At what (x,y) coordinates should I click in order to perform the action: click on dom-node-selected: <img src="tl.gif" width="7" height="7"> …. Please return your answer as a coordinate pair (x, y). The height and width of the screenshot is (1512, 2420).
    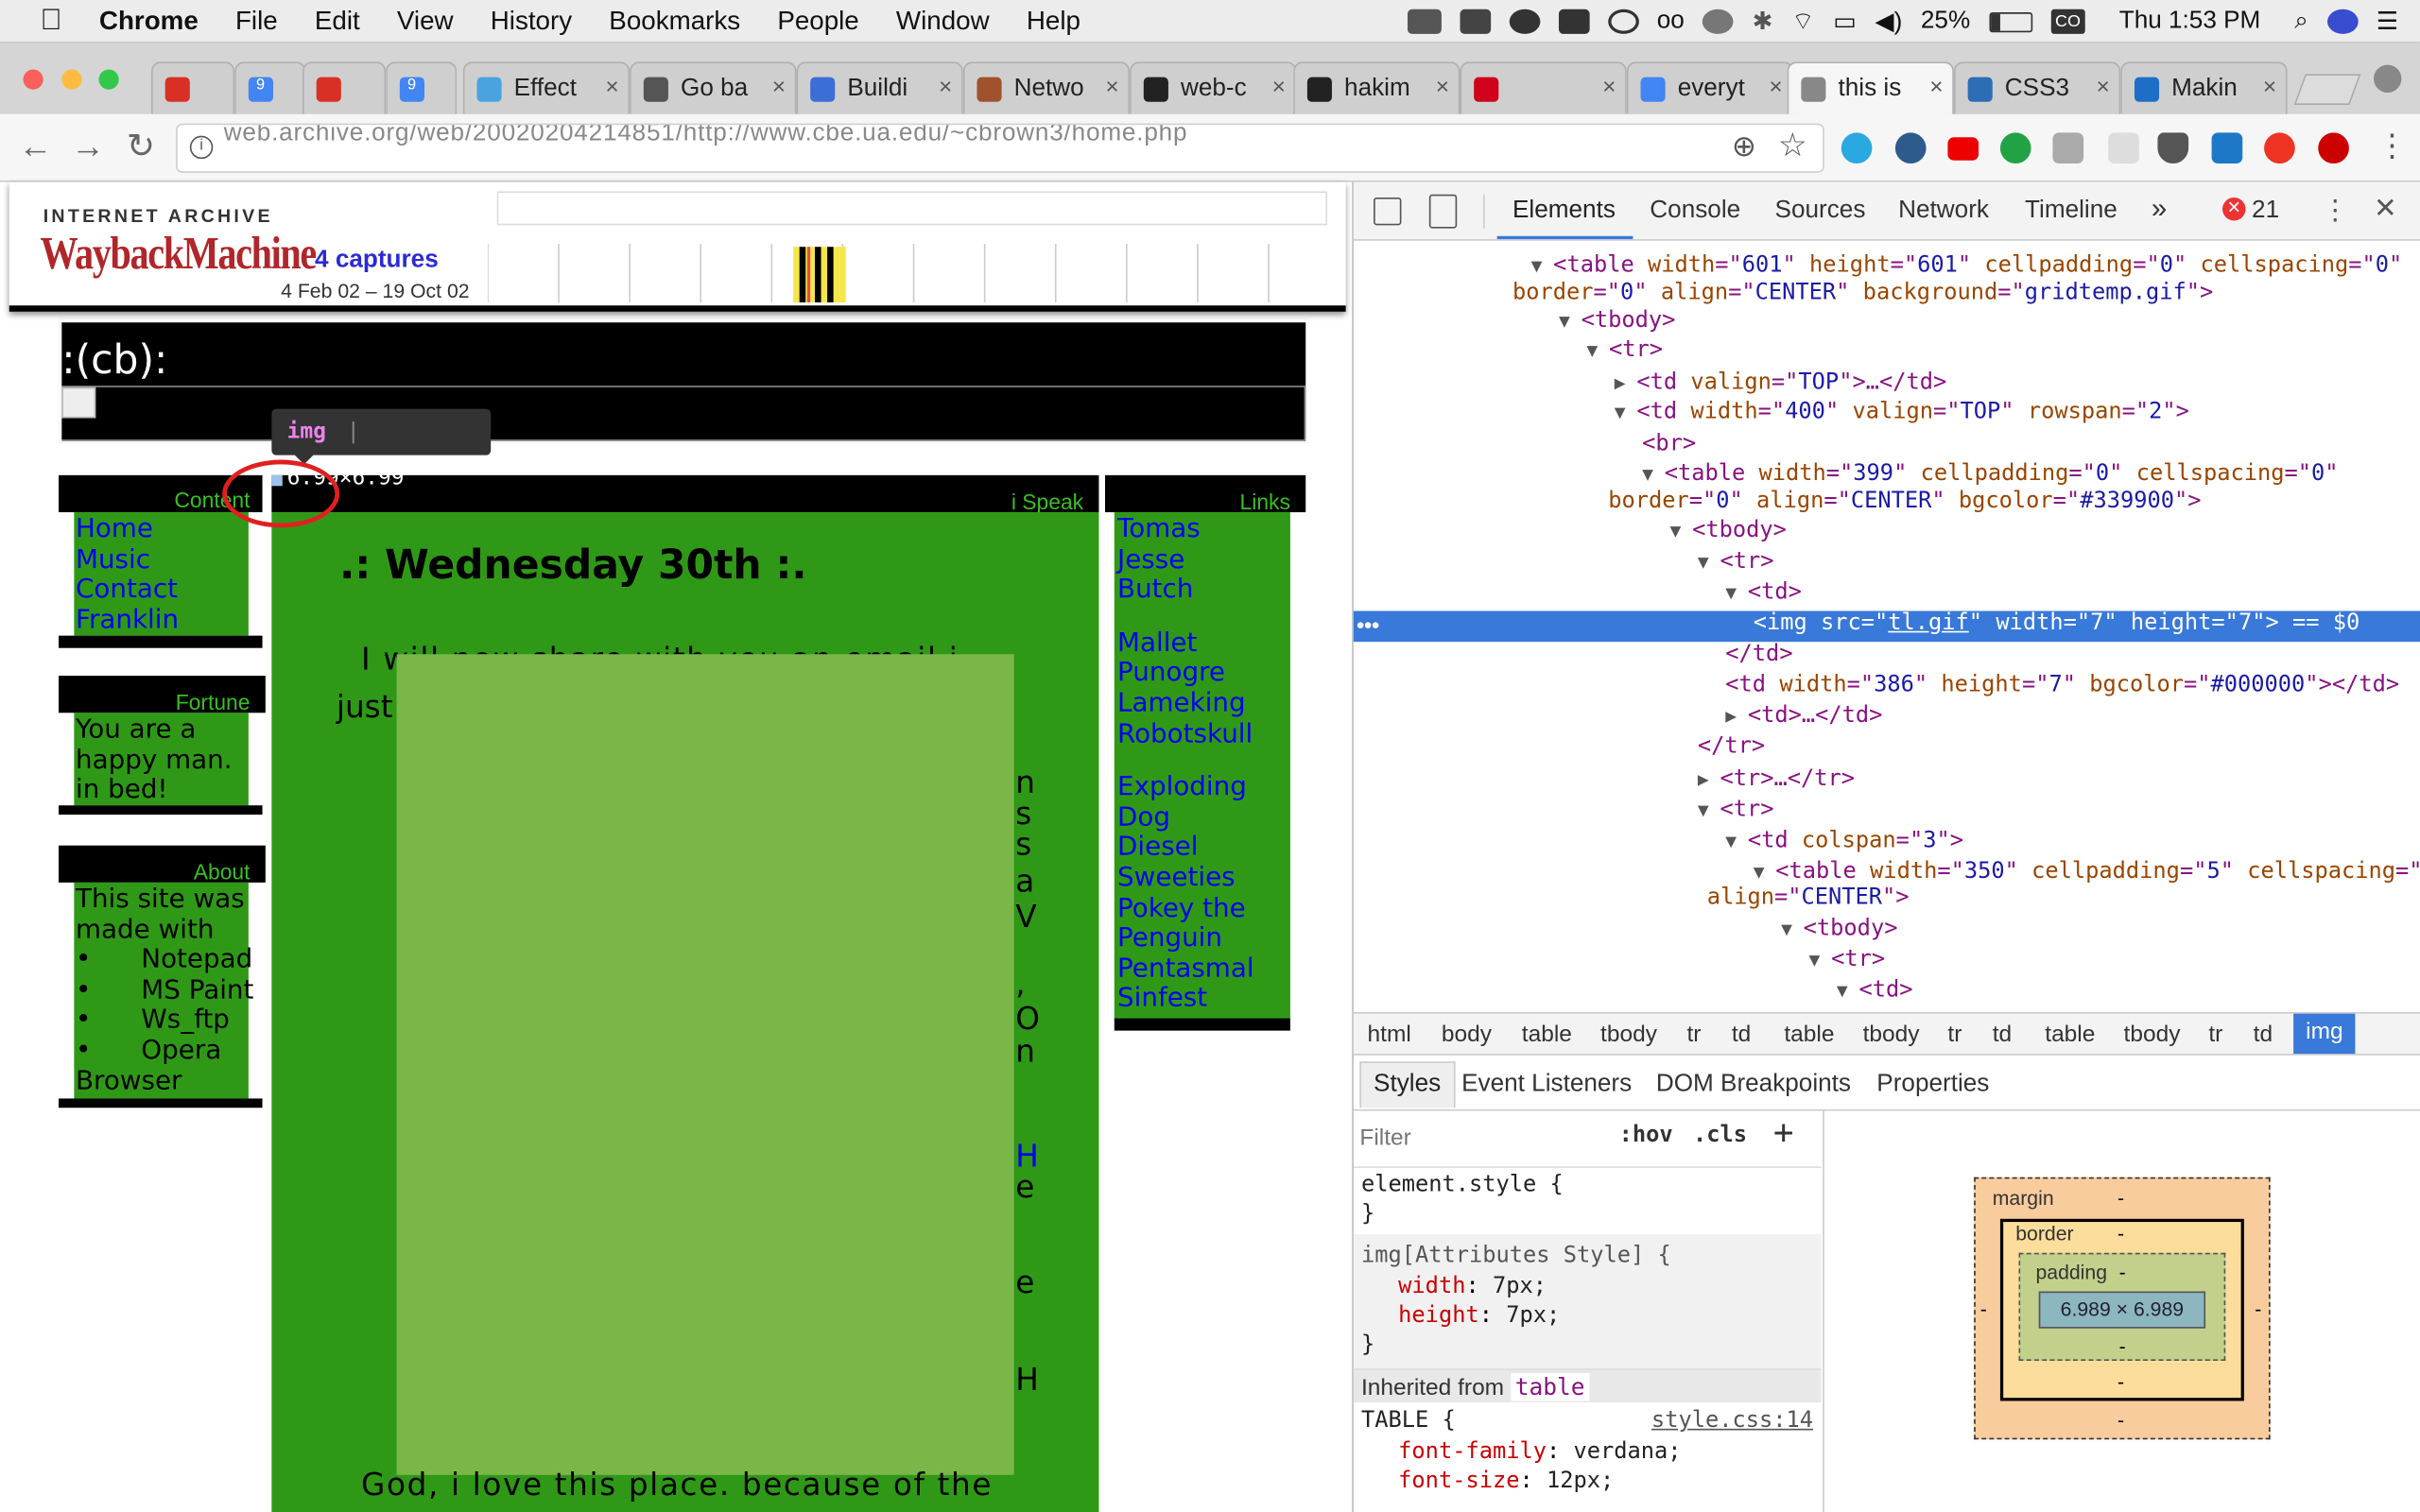
    Looking at the image, I should click on (2057, 623).